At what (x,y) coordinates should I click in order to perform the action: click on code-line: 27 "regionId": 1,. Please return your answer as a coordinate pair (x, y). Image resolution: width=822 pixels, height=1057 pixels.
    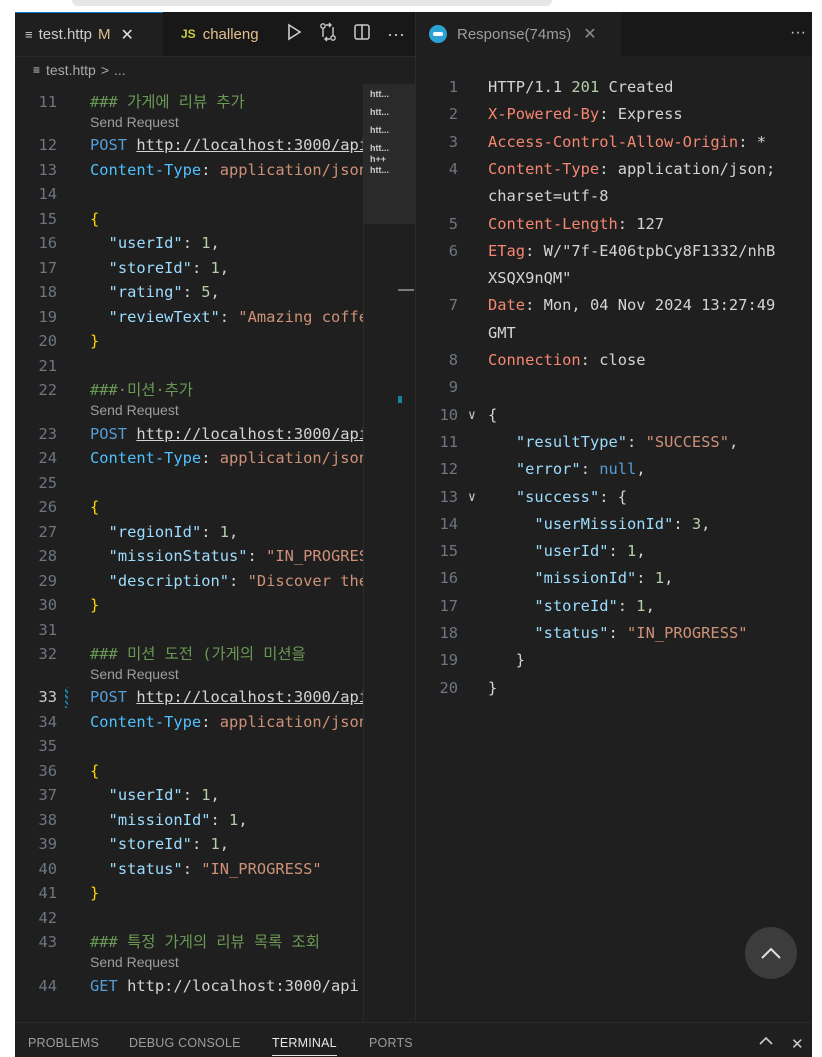
    Looking at the image, I should click on (189, 532).